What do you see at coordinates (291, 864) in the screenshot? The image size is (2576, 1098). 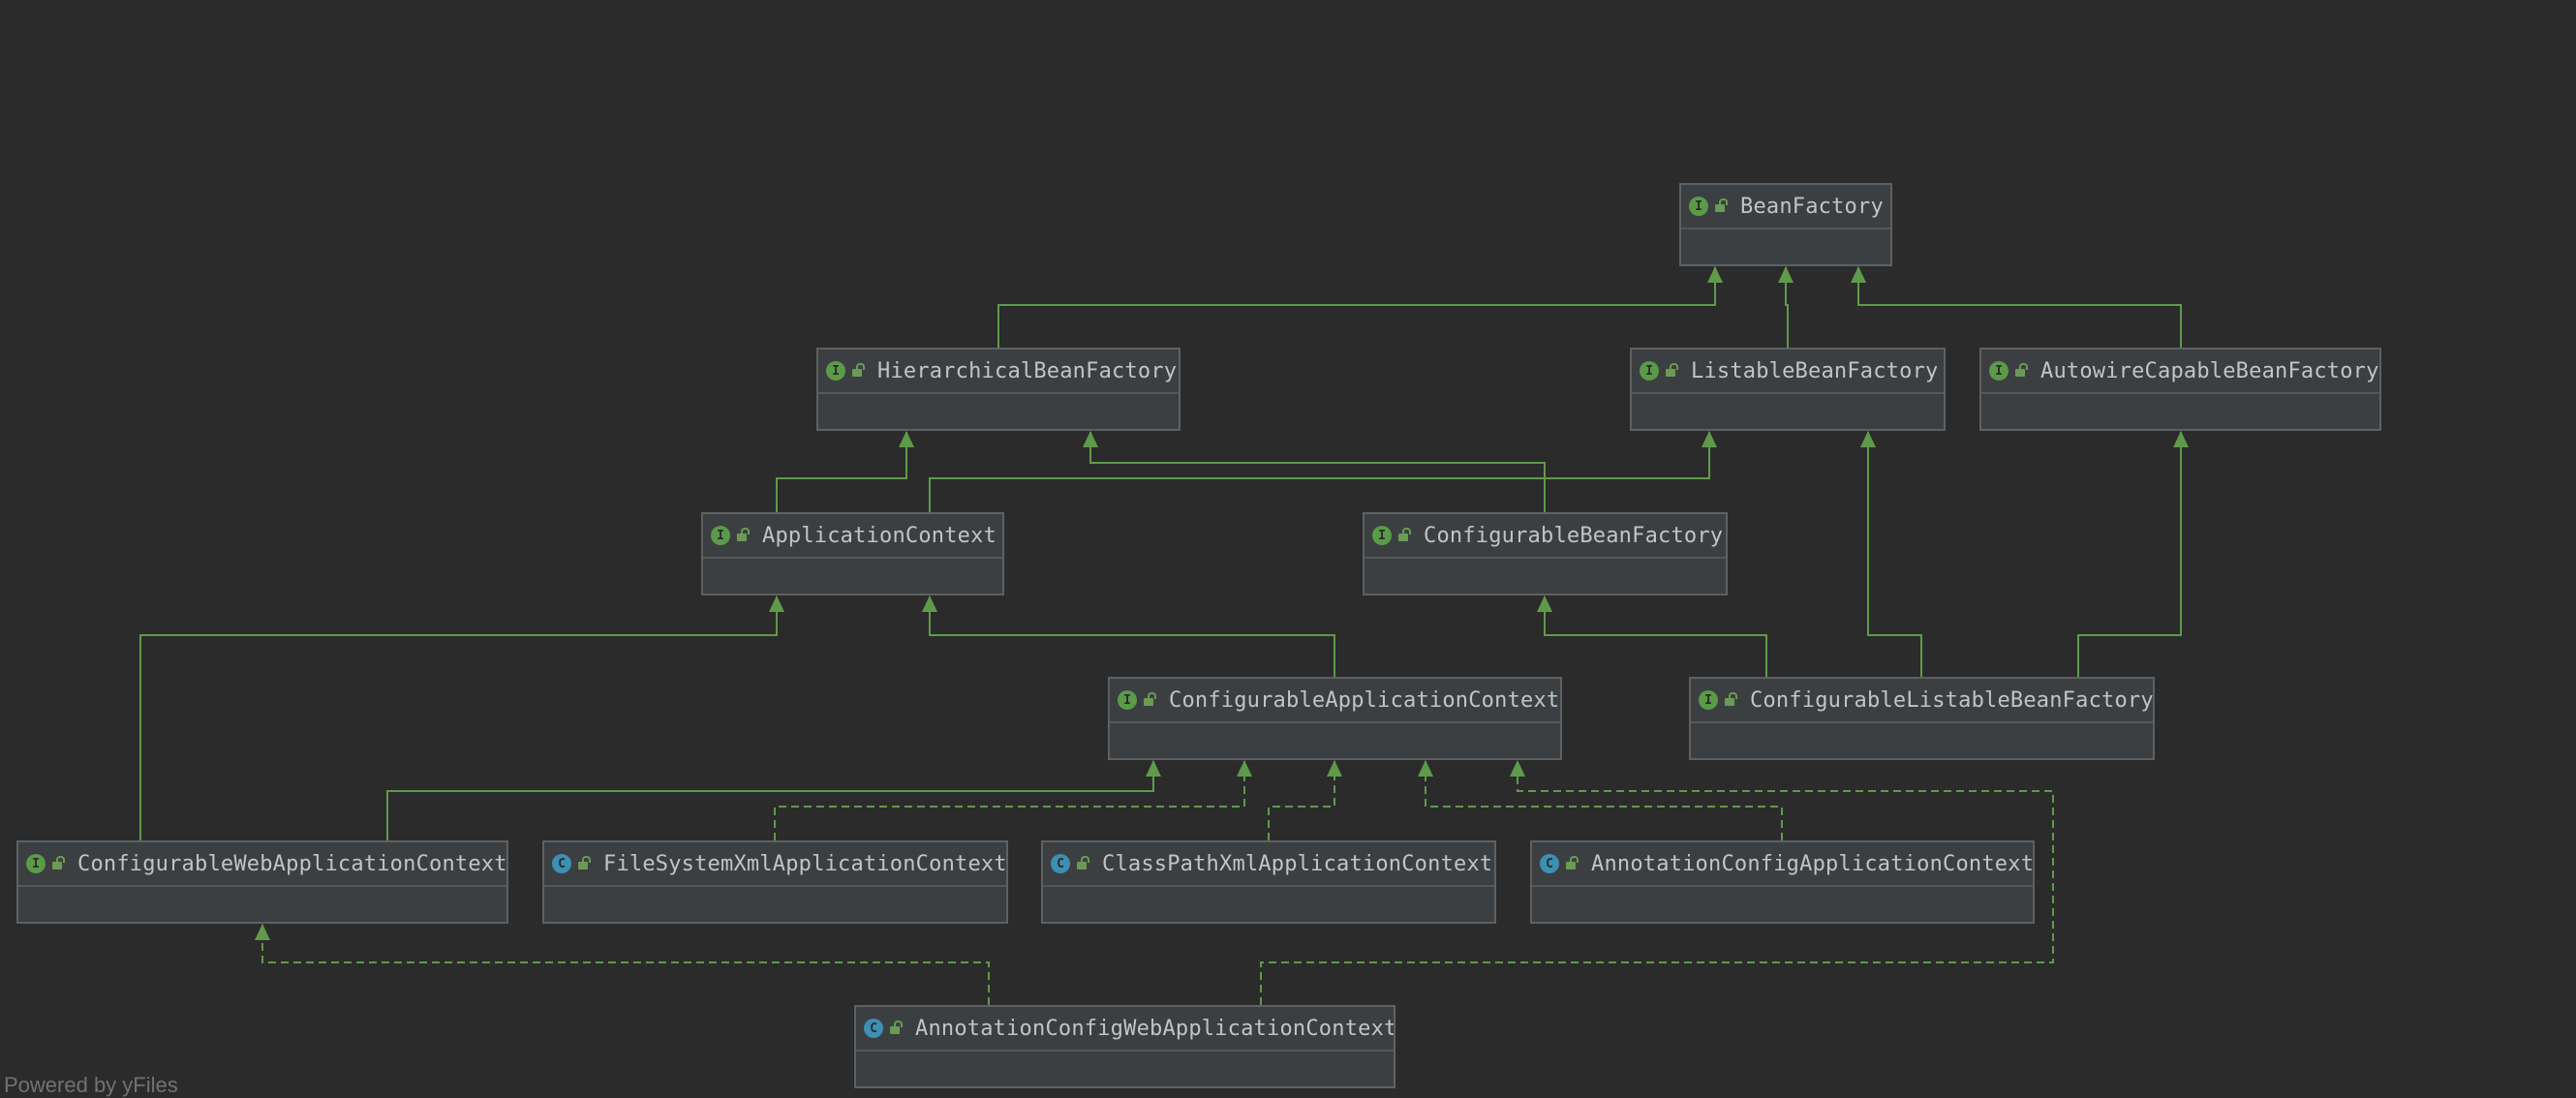 I see `node-label: ConfigurableWebApplicationContext` at bounding box center [291, 864].